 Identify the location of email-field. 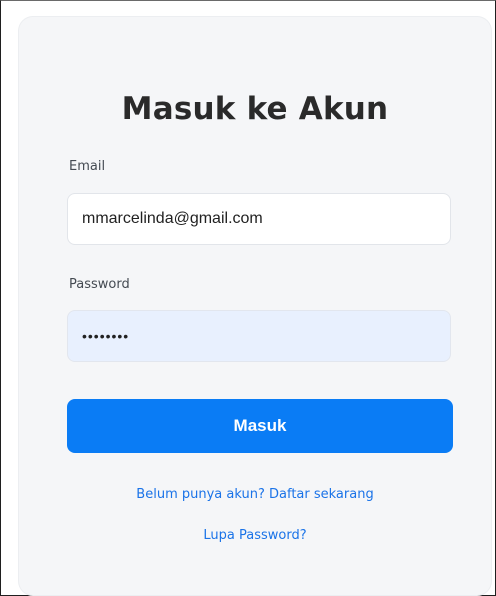
(259, 219).